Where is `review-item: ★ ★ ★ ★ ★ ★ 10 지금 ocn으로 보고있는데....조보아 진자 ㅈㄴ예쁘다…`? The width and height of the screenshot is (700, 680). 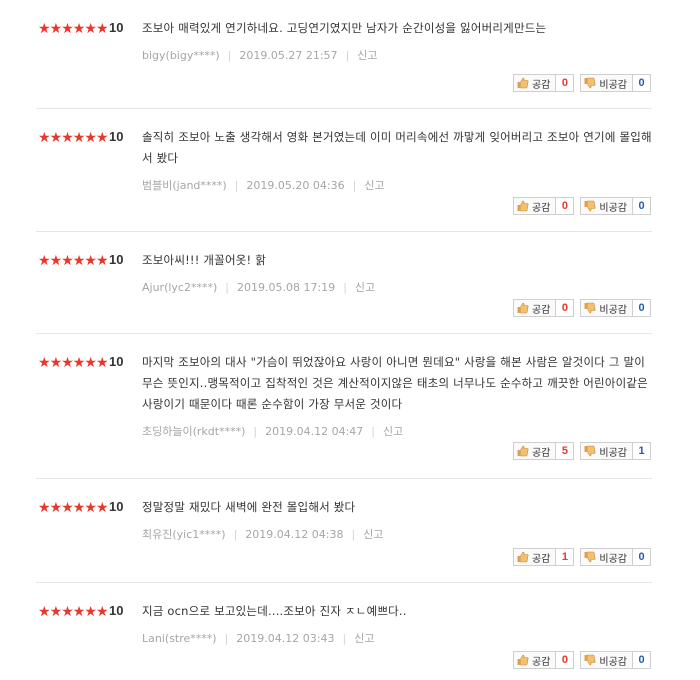
review-item: ★ ★ ★ ★ ★ ★ 10 지금 ocn으로 보고있는데....조보아 진자 ㅈㄴ예쁘다… is located at coordinates (344, 630).